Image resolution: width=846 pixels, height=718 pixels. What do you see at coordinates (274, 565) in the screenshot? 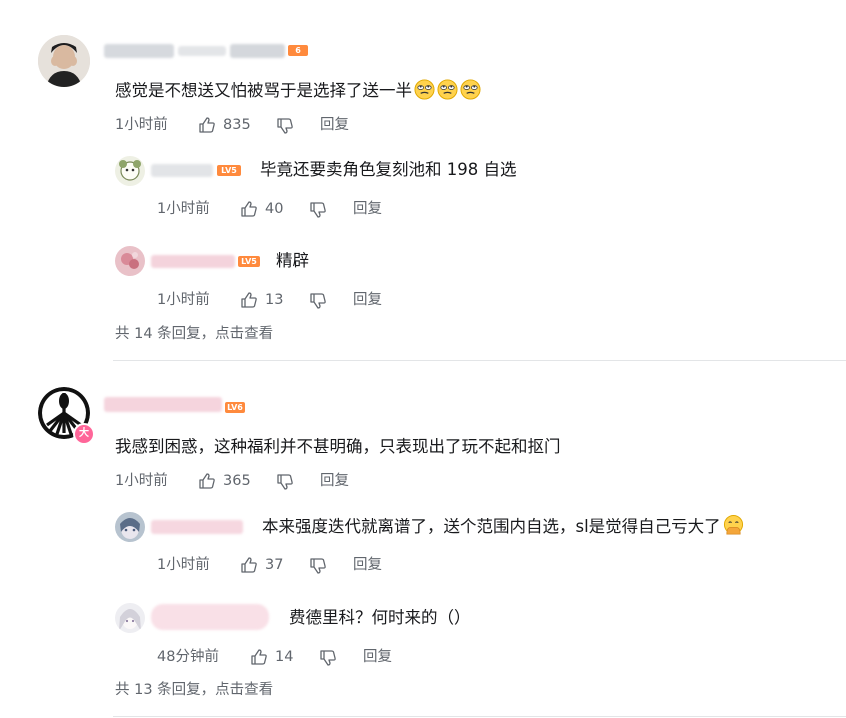
I see `like-count: 37` at bounding box center [274, 565].